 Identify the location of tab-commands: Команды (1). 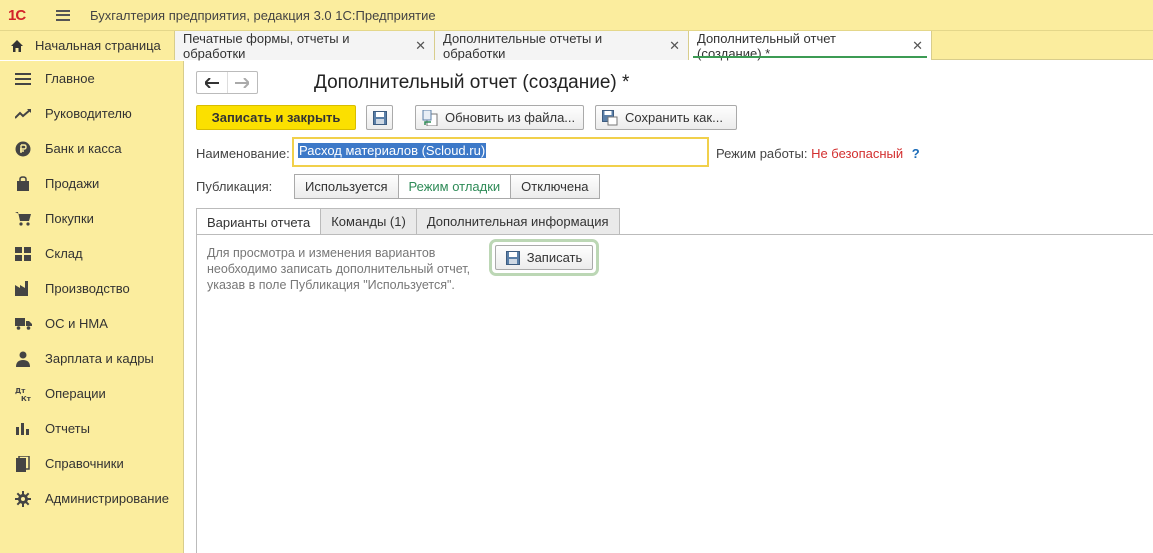
(368, 221).